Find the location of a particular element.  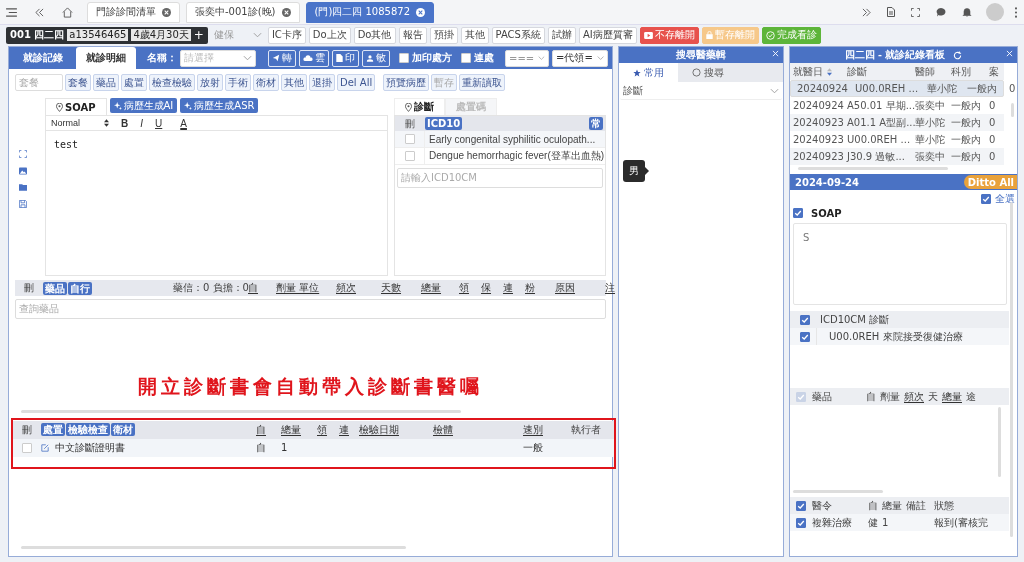

fullscreen-icon is located at coordinates (23, 154).